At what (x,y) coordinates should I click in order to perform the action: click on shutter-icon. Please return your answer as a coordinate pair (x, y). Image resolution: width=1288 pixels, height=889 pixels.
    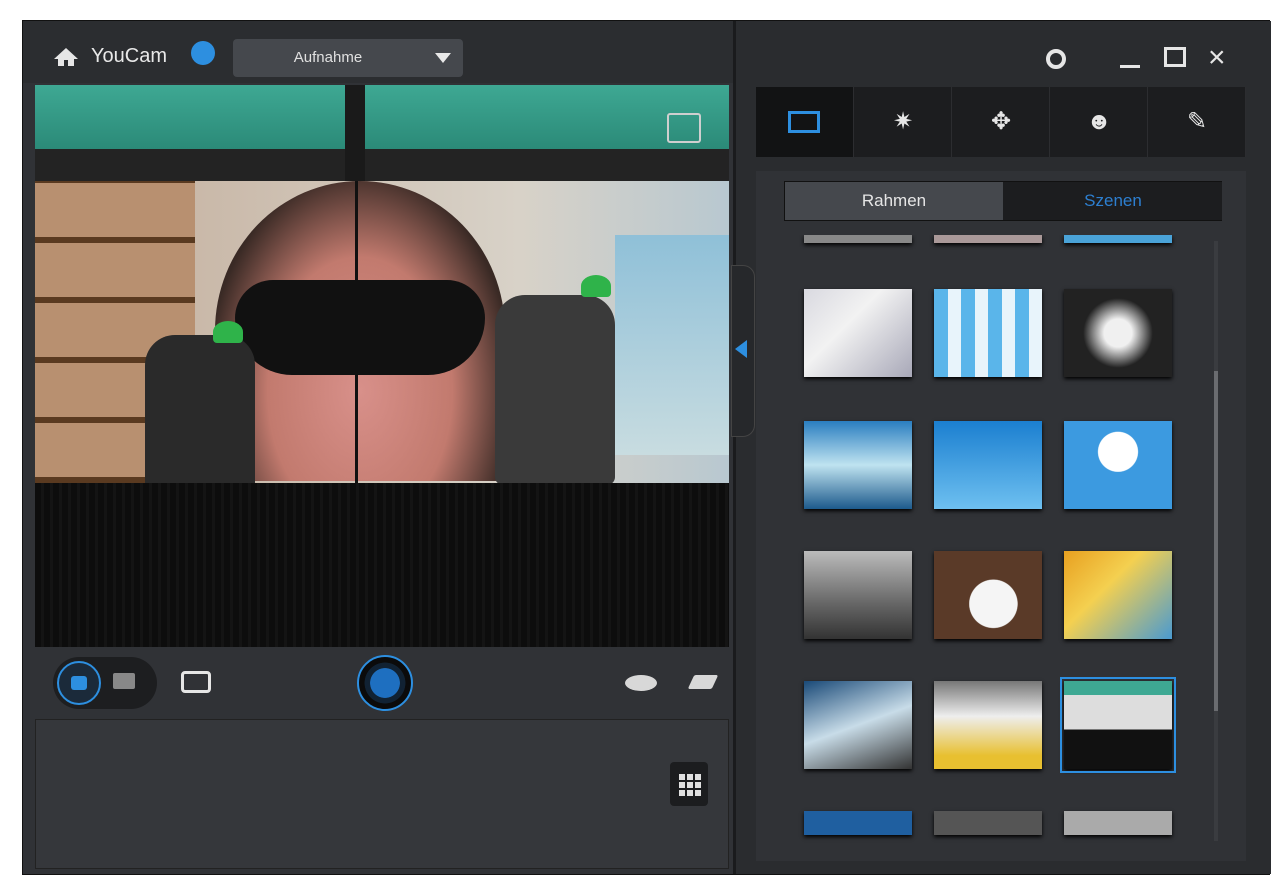
    Looking at the image, I should click on (385, 683).